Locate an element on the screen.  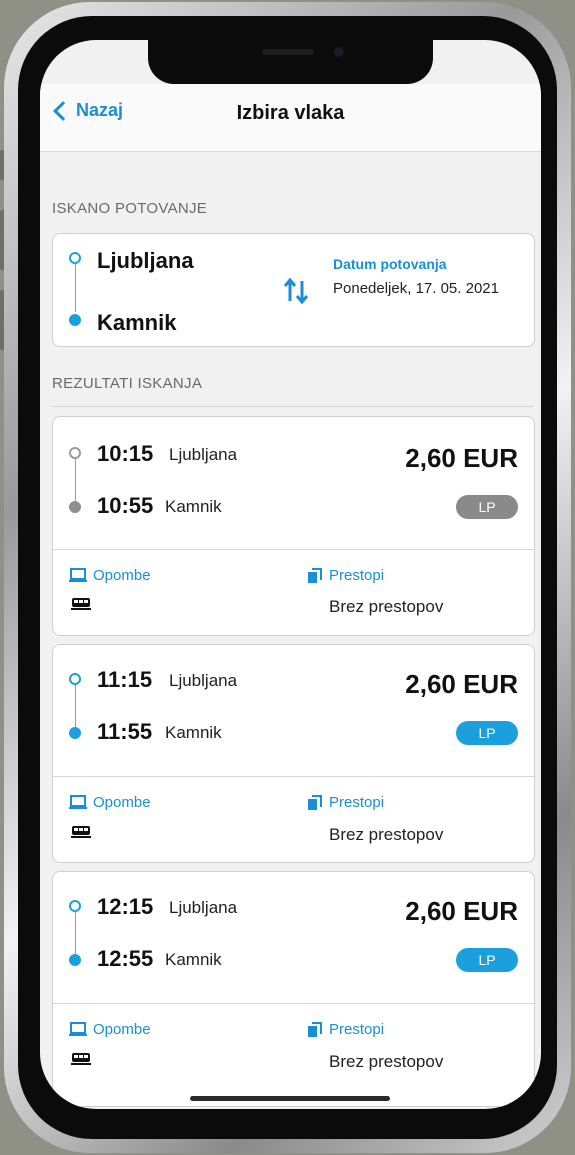
navigation-bar: Nazaj Izbira vlaka is located at coordinates (290, 118).